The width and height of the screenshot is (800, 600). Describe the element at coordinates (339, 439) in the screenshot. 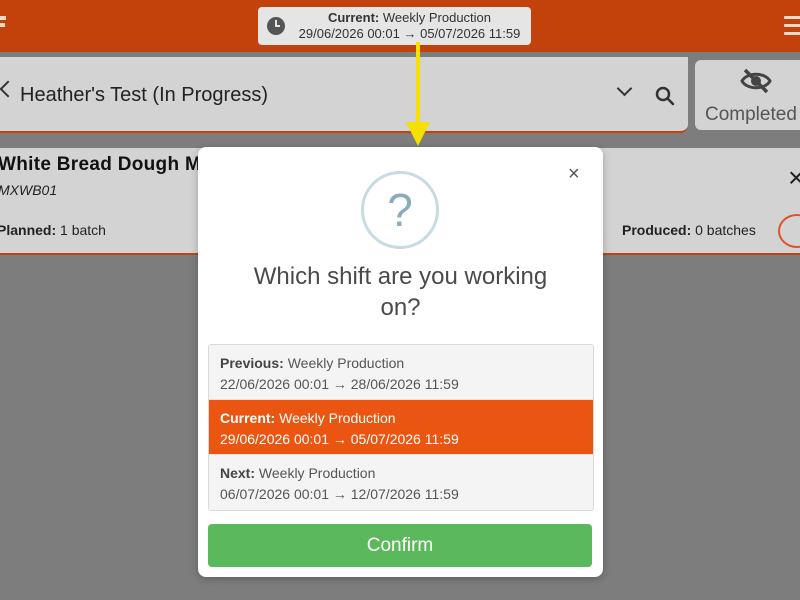

I see `shift-option-range: 29/06/2026 00:01 → 05/07/2026 11:59` at that location.